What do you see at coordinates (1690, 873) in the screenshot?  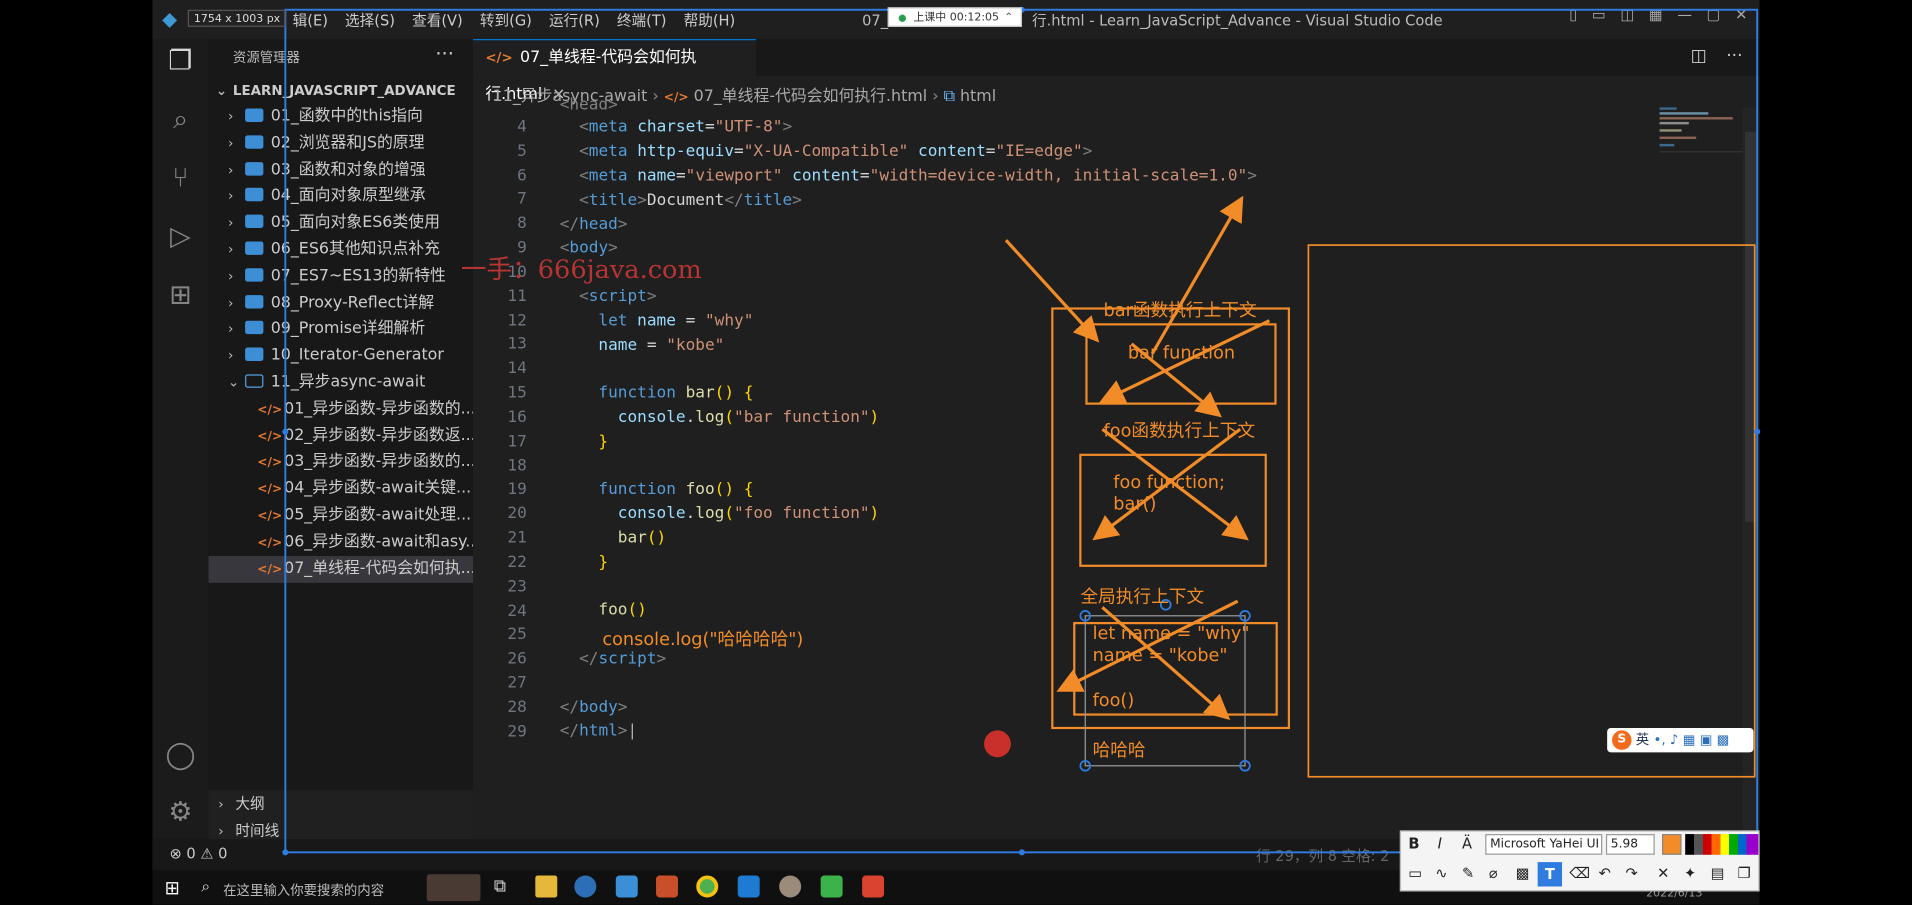 I see `pin-icon: ✦` at bounding box center [1690, 873].